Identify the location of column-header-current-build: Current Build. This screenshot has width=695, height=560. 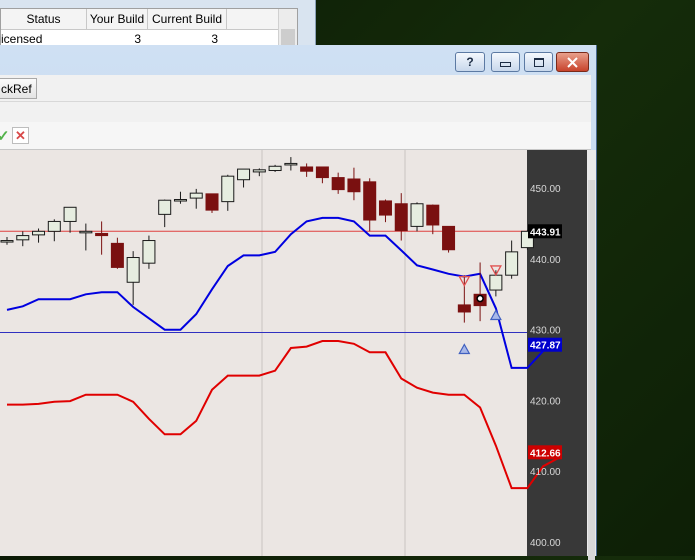
(187, 19).